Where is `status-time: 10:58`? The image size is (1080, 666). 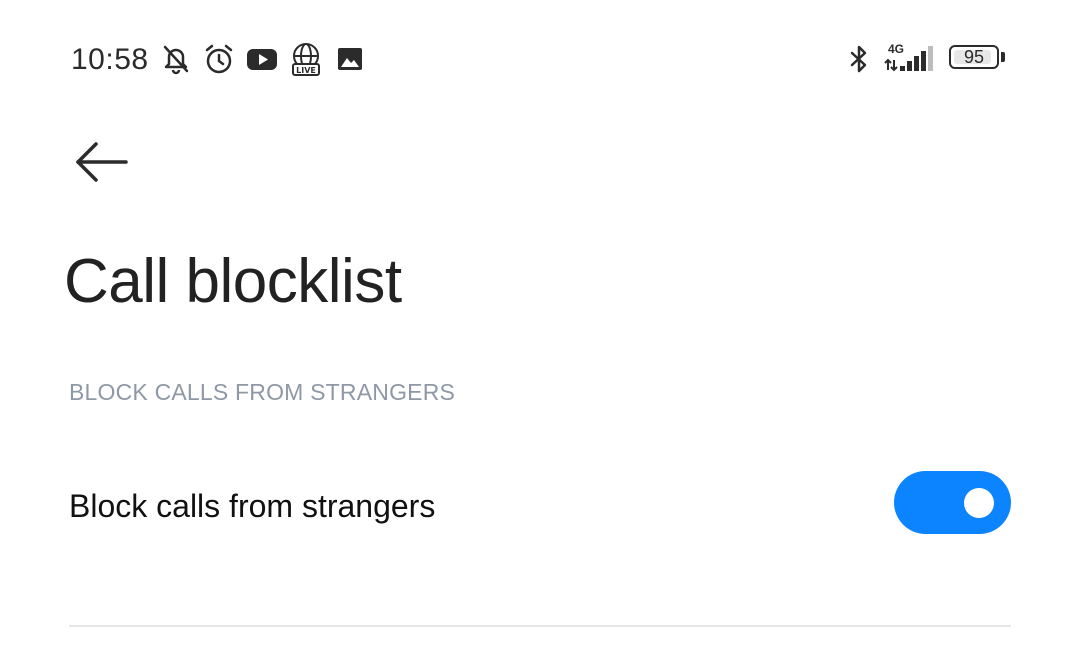 status-time: 10:58 is located at coordinates (110, 59).